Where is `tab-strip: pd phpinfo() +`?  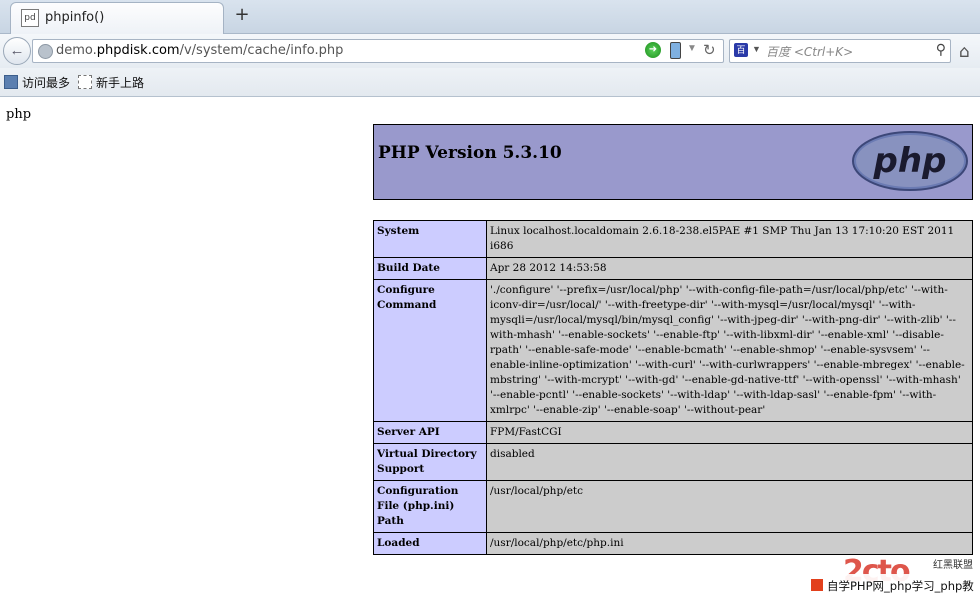 tab-strip: pd phpinfo() + is located at coordinates (490, 17).